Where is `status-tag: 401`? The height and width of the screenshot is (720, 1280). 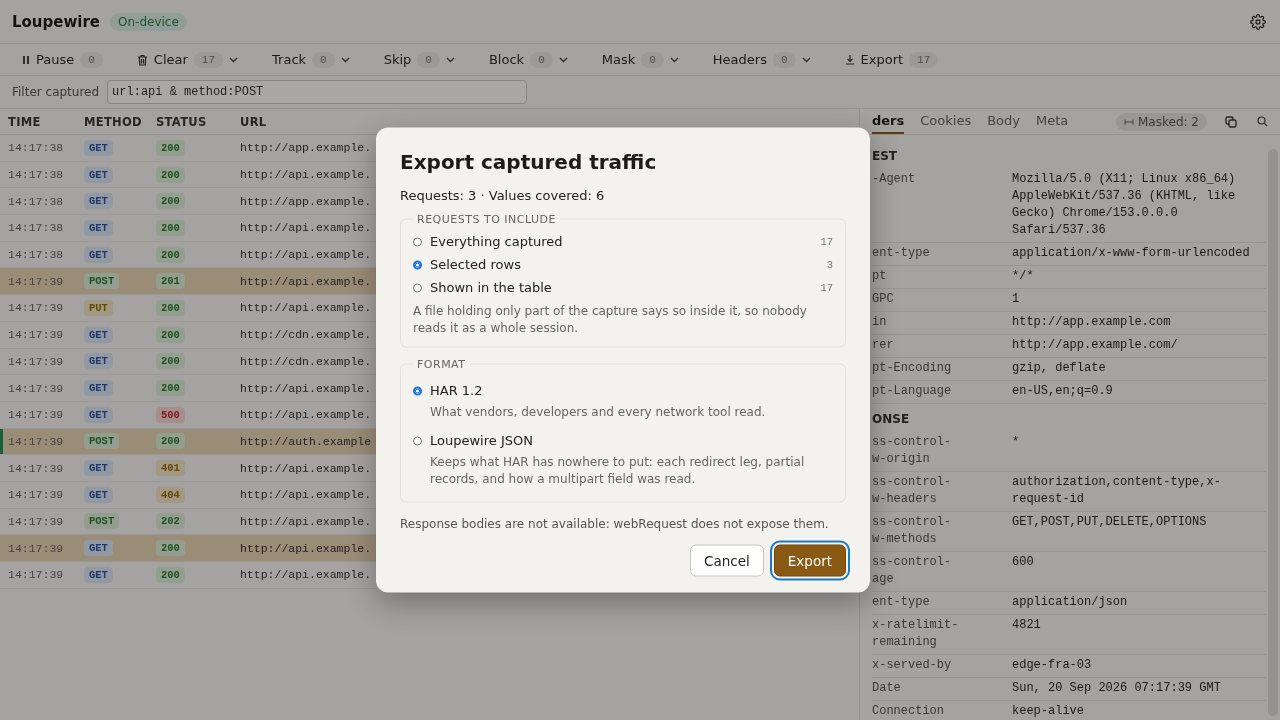
status-tag: 401 is located at coordinates (170, 468).